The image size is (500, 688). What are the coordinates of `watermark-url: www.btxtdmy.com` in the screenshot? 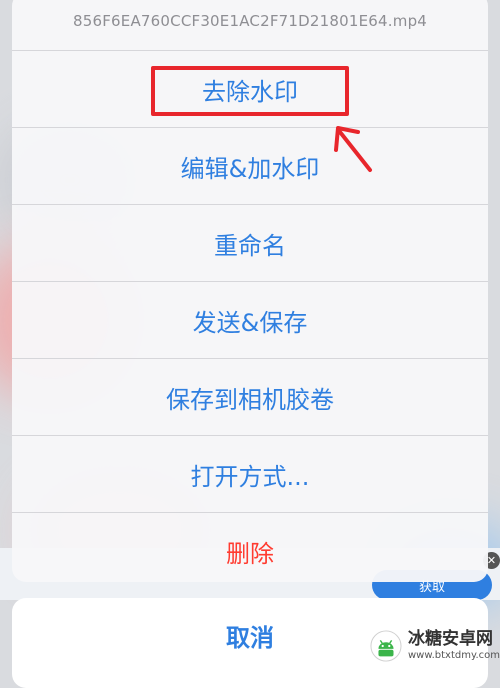 It's located at (453, 655).